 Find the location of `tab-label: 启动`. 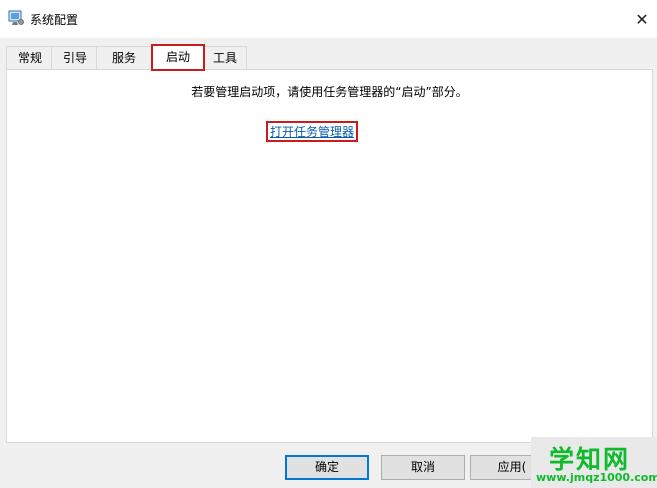

tab-label: 启动 is located at coordinates (177, 57).